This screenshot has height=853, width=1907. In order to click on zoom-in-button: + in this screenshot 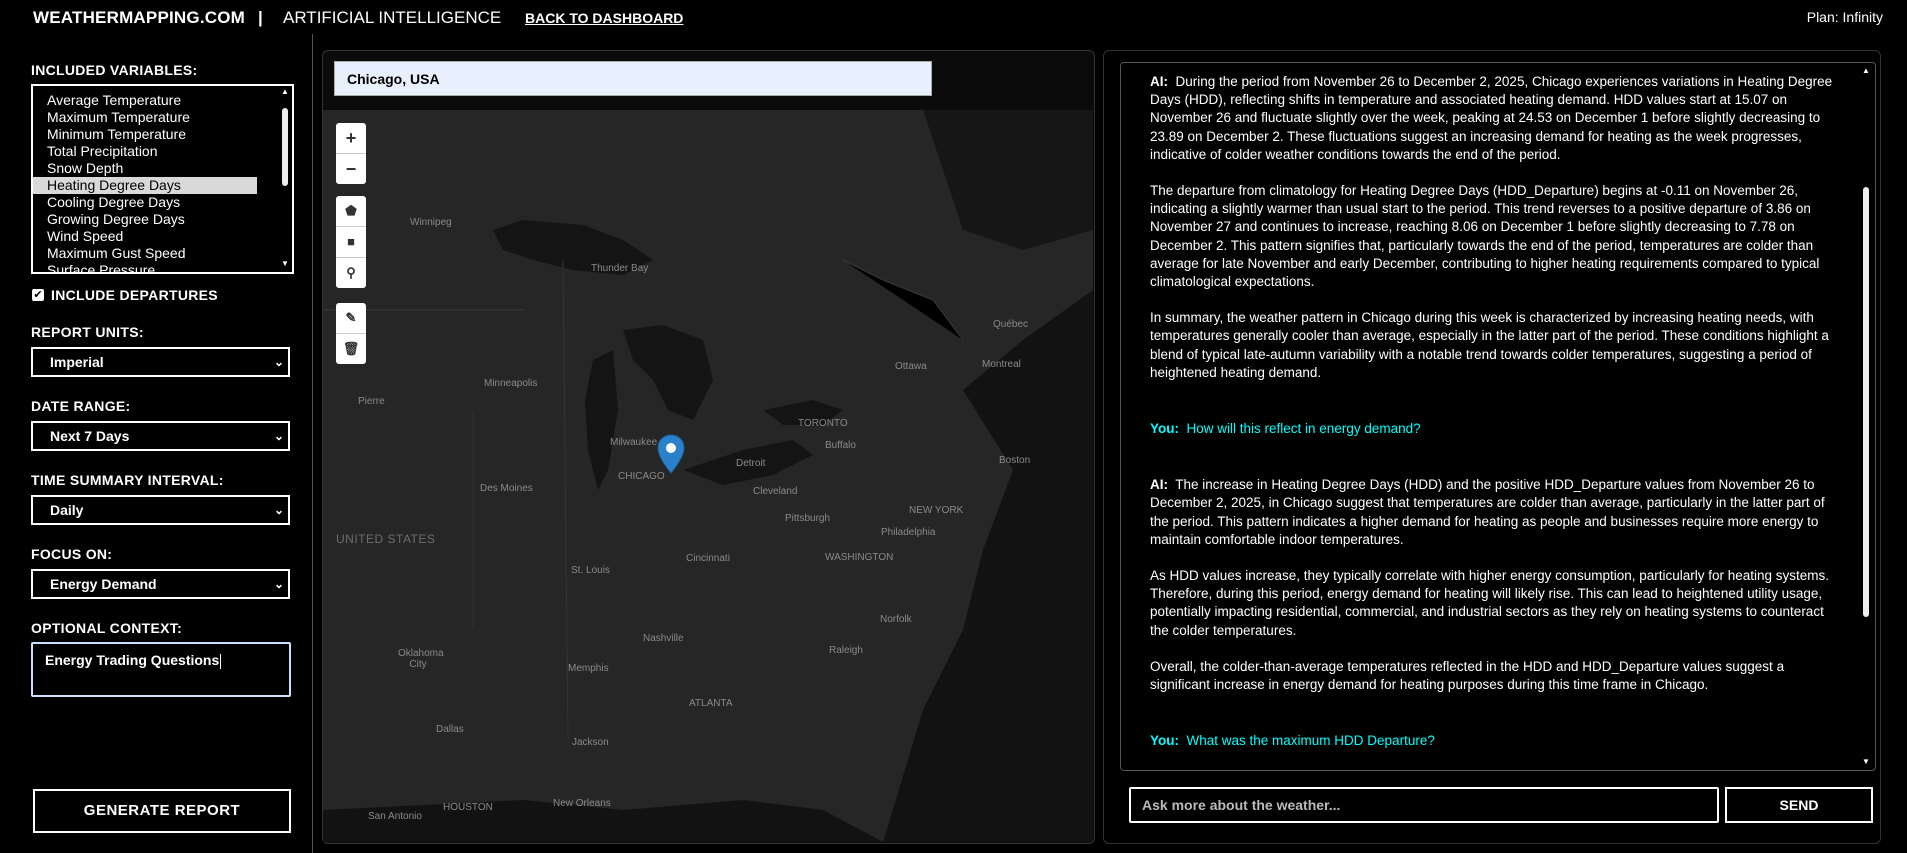, I will do `click(351, 138)`.